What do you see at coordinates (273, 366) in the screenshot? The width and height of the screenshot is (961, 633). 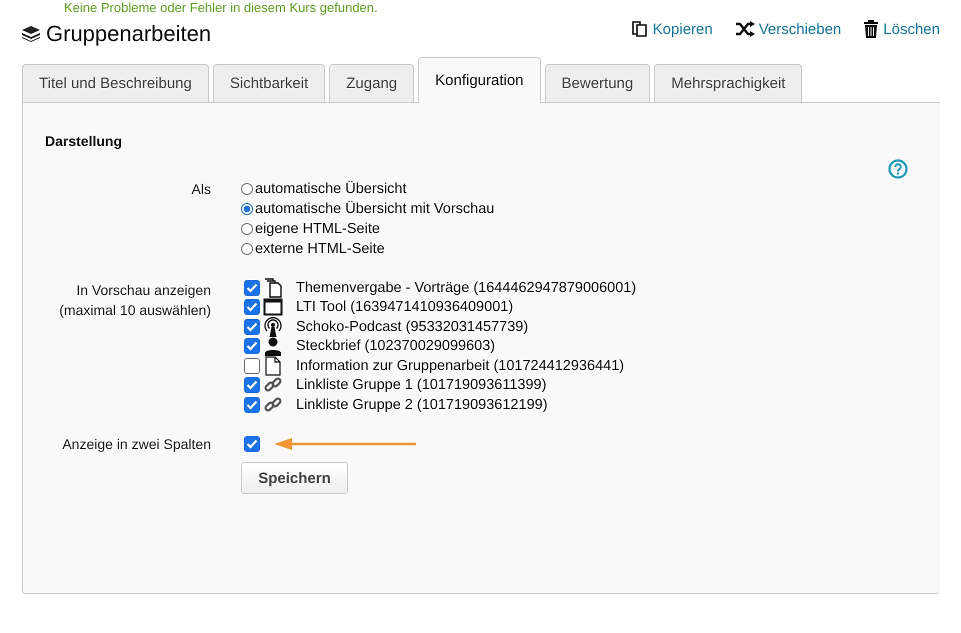 I see `document-icon` at bounding box center [273, 366].